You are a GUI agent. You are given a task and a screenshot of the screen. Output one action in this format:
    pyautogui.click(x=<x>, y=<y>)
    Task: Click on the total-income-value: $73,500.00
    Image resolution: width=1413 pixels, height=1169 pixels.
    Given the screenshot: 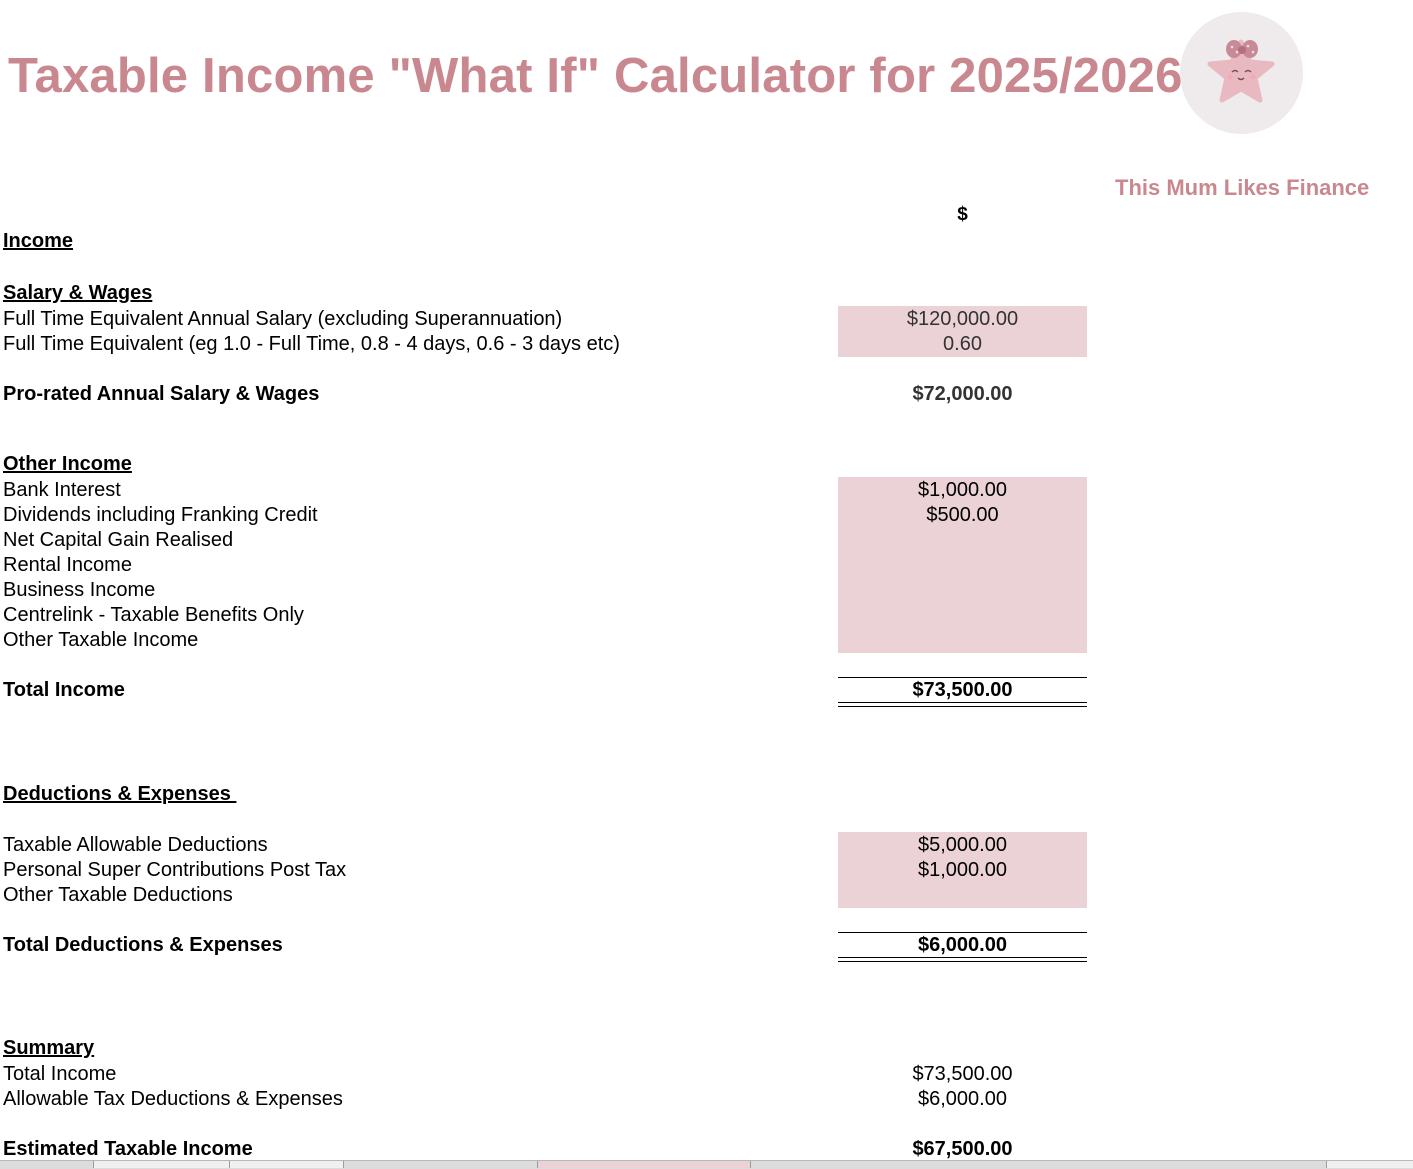 What is the action you would take?
    pyautogui.click(x=962, y=690)
    